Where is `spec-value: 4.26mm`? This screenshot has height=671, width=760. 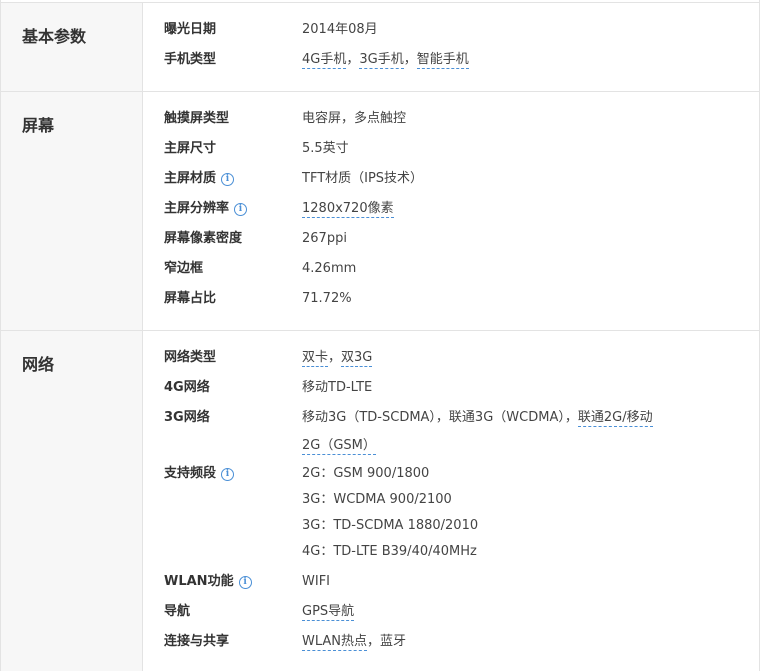 spec-value: 4.26mm is located at coordinates (512, 273).